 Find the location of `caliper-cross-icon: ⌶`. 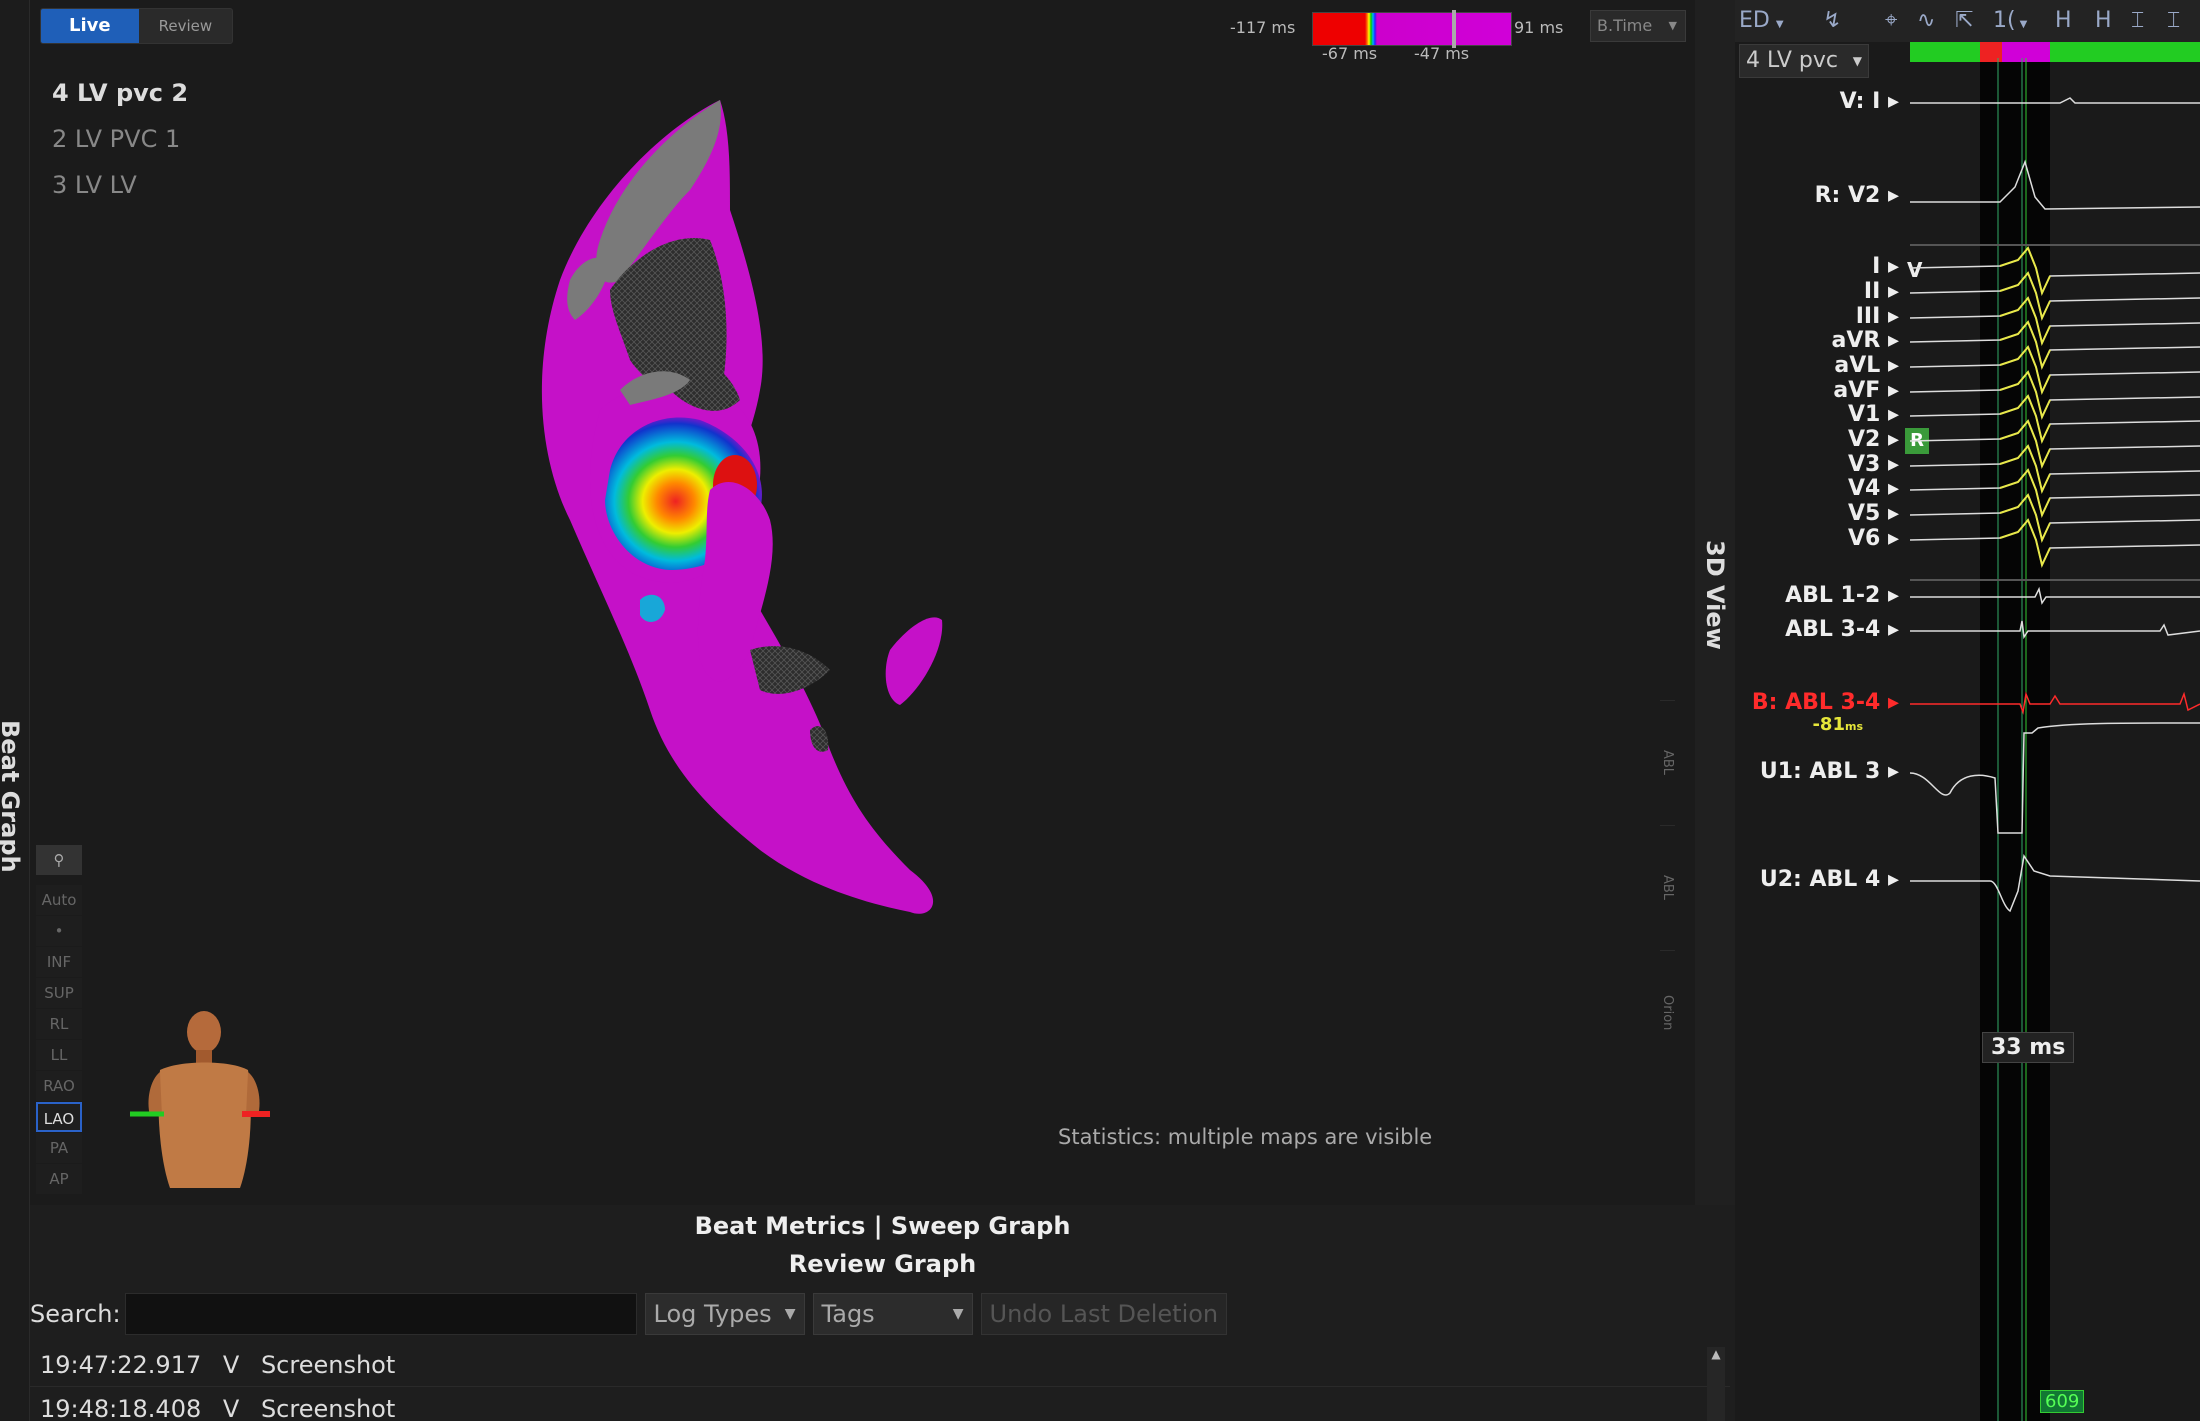

caliper-cross-icon: ⌶ is located at coordinates (2173, 21).